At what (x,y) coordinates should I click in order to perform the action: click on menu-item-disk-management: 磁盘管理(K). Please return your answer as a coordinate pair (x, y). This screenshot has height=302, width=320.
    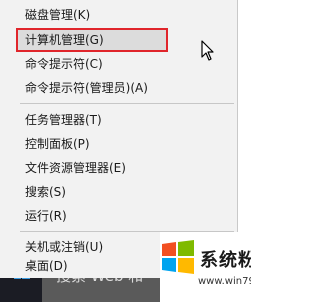
    Looking at the image, I should click on (118, 15).